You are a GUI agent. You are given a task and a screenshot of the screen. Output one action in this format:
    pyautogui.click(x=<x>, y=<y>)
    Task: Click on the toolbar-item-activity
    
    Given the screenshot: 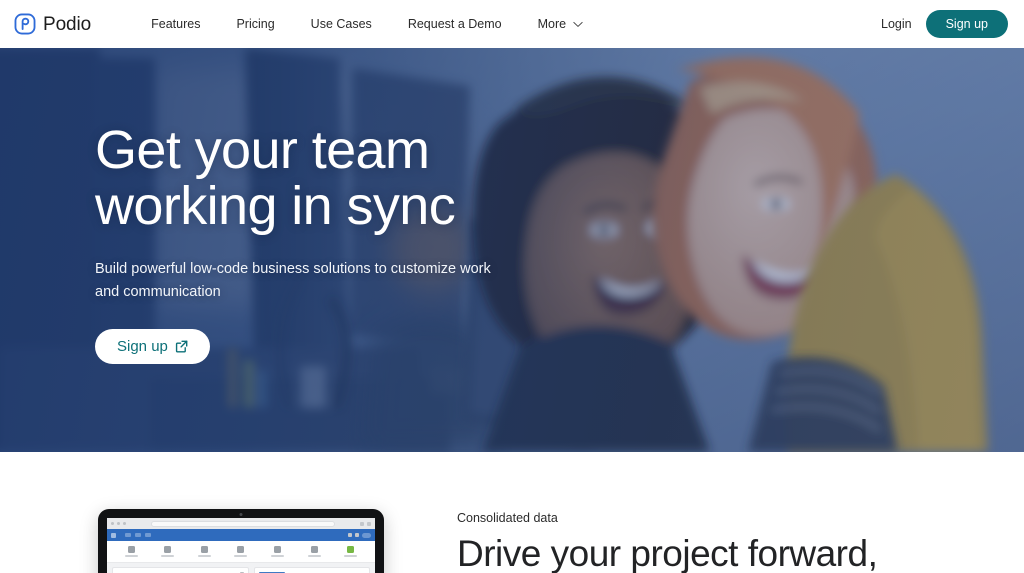 What is the action you would take?
    pyautogui.click(x=131, y=551)
    